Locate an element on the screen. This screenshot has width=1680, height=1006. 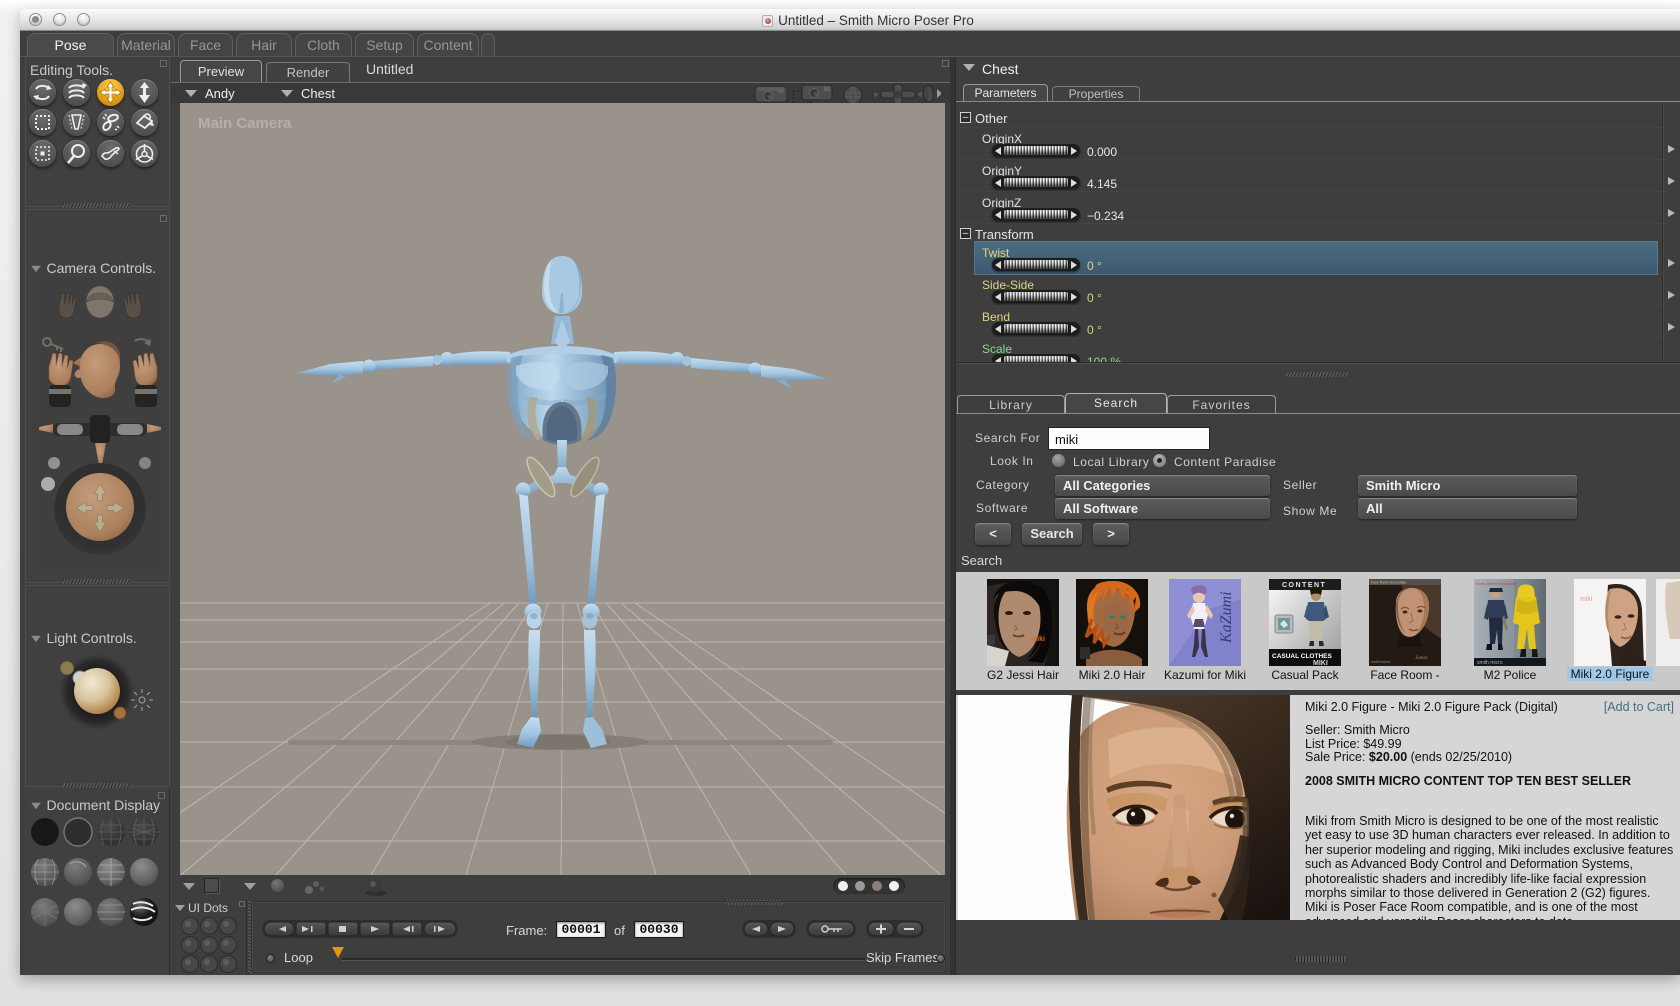
svg-text: Extra Street Essentials is located at coordinates (1496, 583).